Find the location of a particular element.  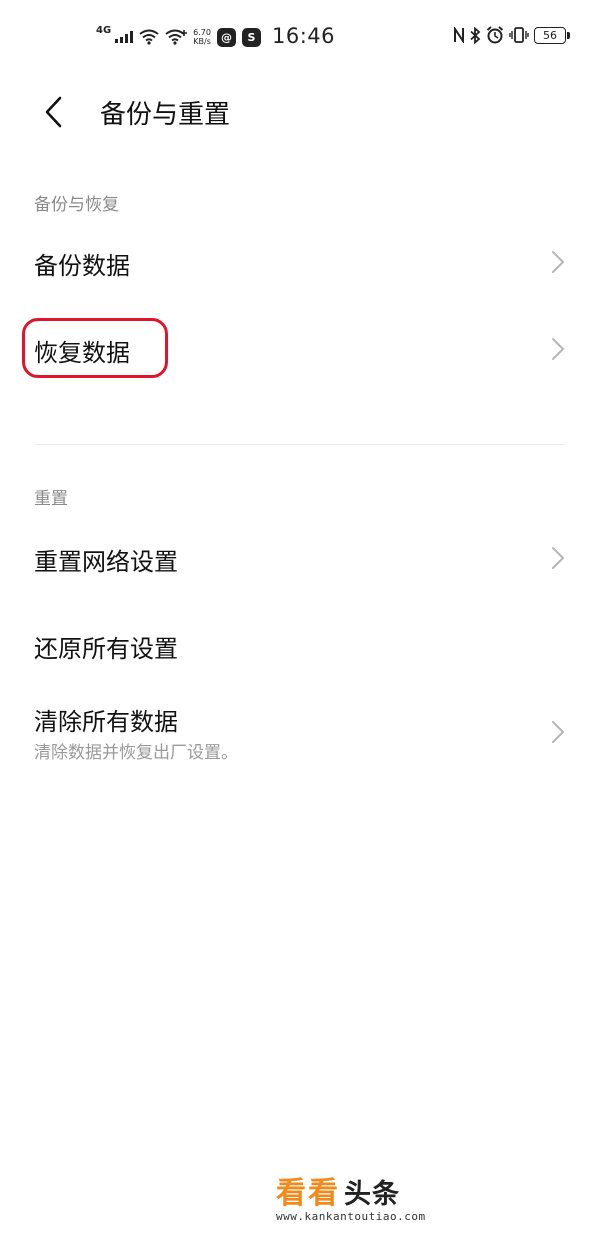

clock: 16:46 is located at coordinates (304, 36).